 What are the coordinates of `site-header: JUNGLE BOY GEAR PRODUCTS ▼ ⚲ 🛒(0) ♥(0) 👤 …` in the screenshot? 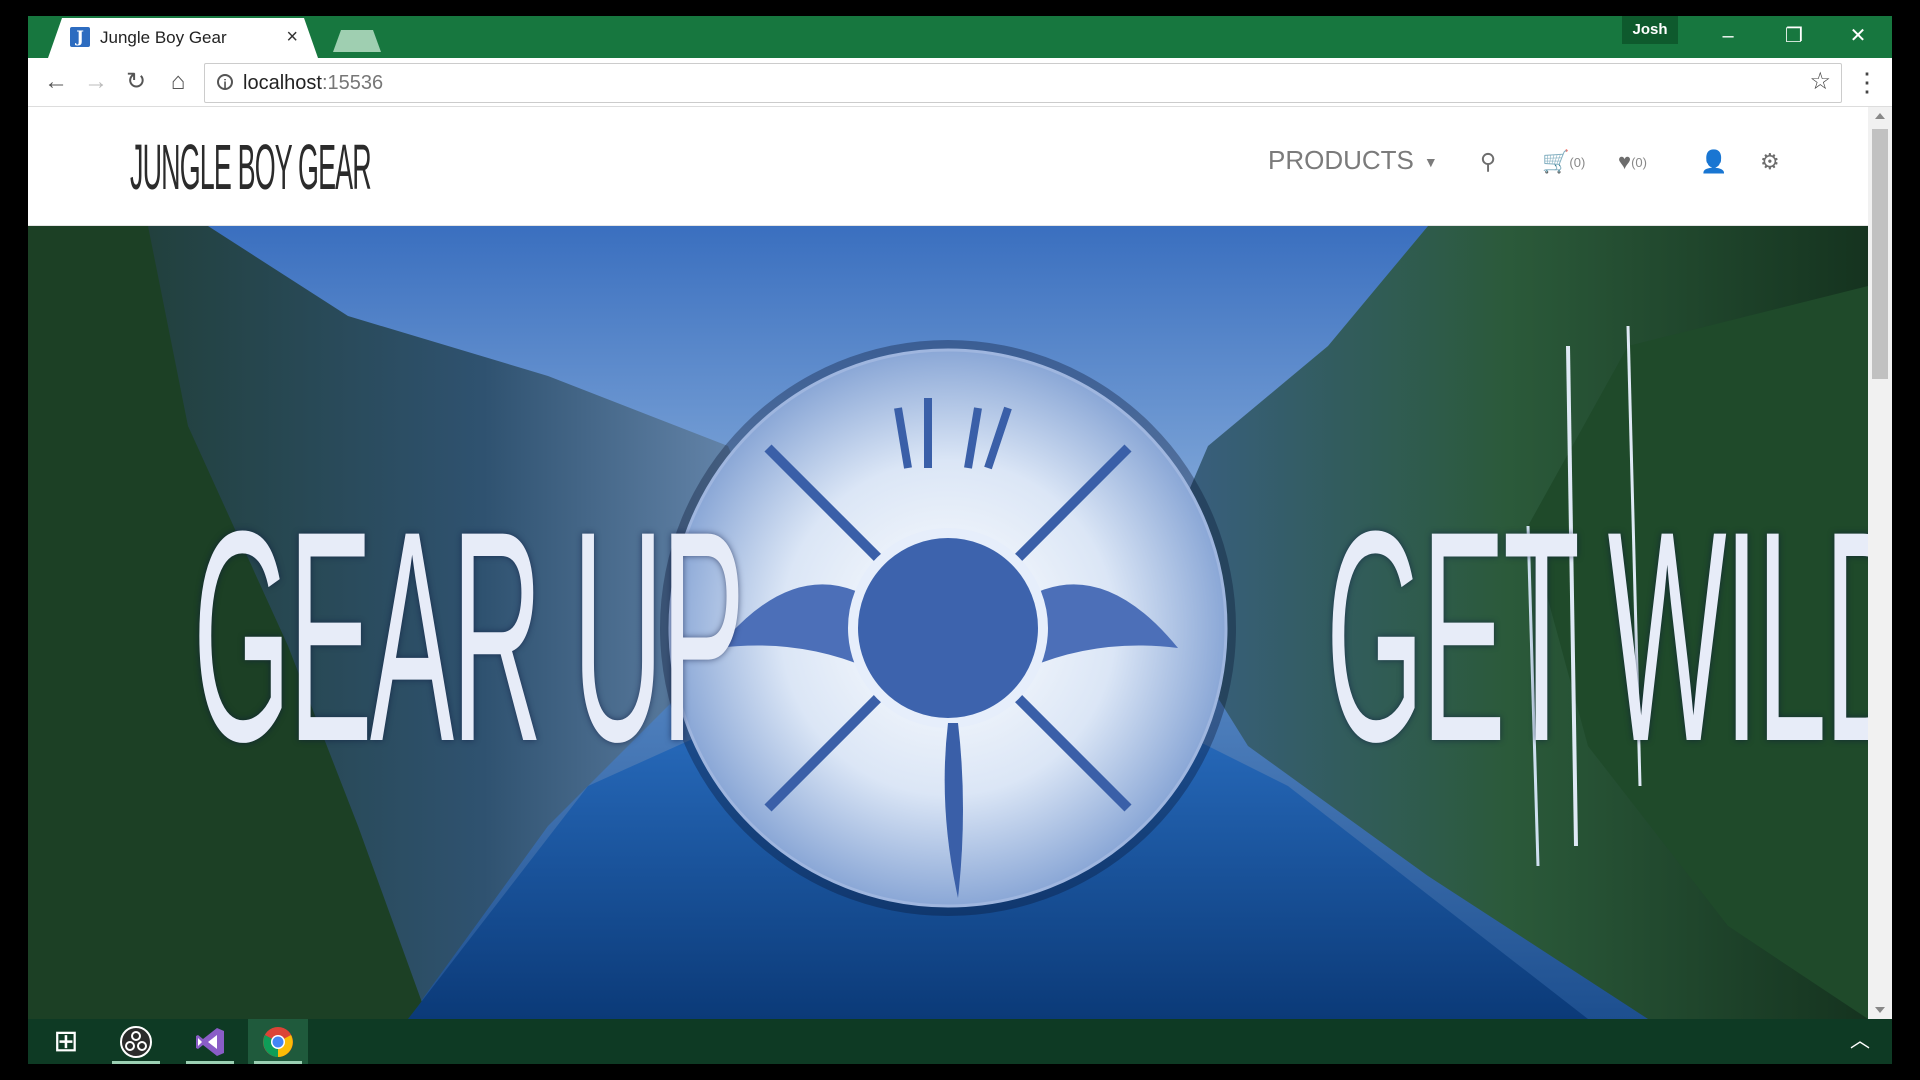 It's located at (948, 166).